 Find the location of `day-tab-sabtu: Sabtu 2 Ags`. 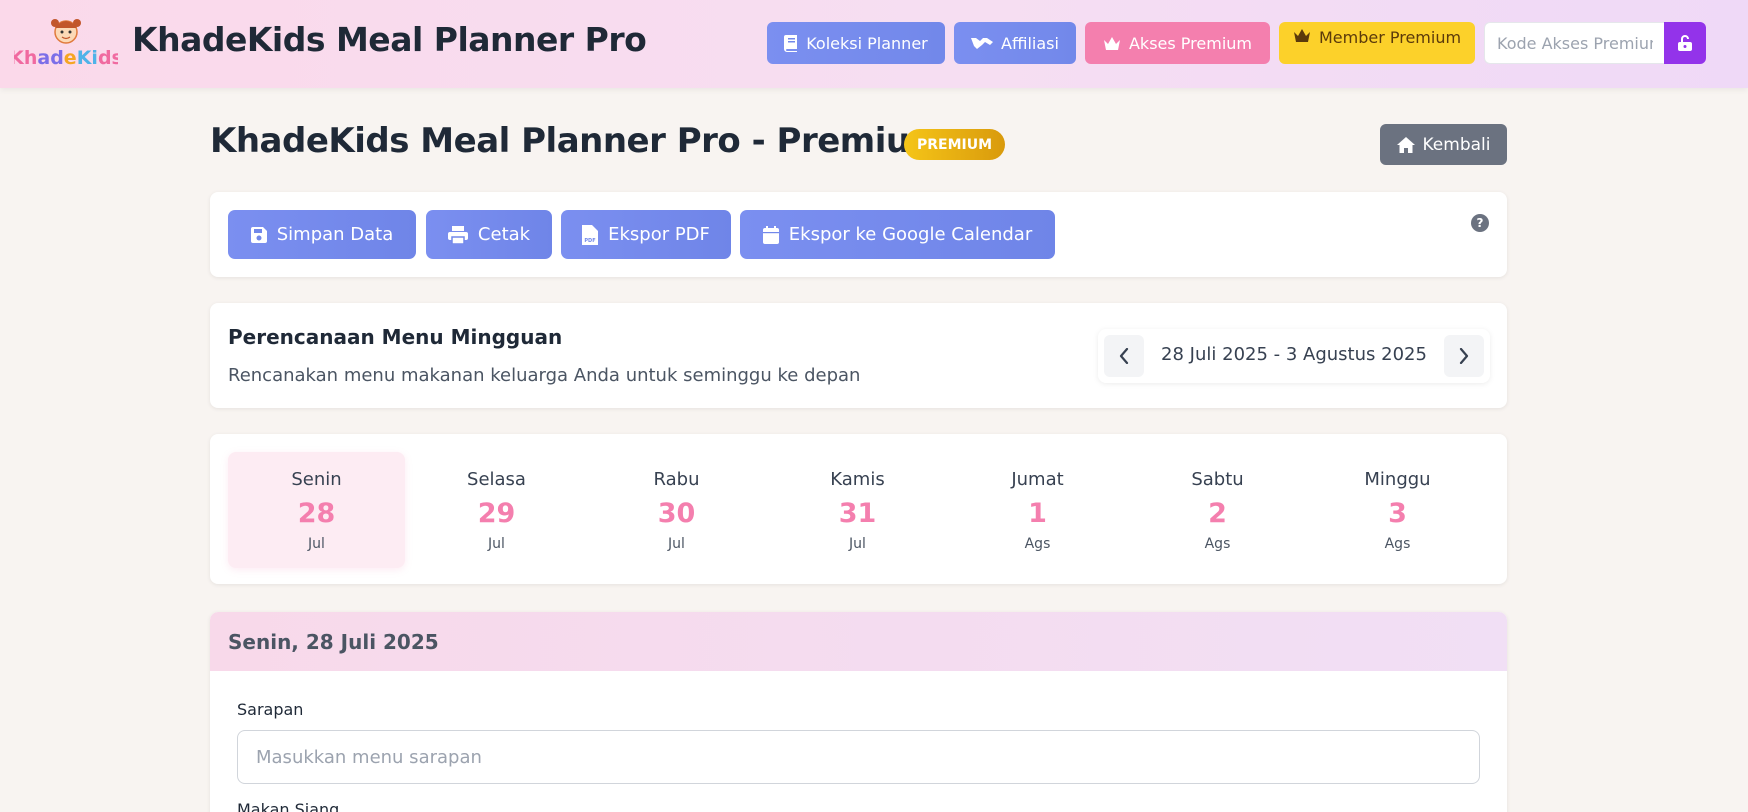

day-tab-sabtu: Sabtu 2 Ags is located at coordinates (1217, 510).